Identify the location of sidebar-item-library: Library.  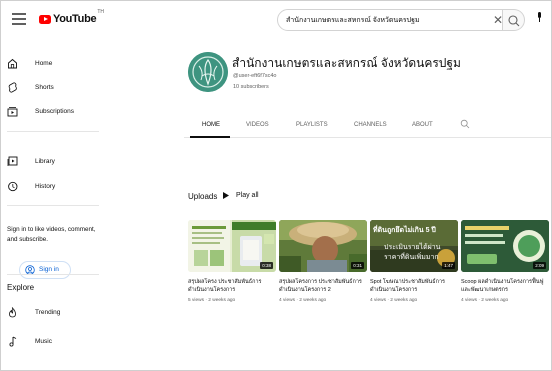
(52, 161).